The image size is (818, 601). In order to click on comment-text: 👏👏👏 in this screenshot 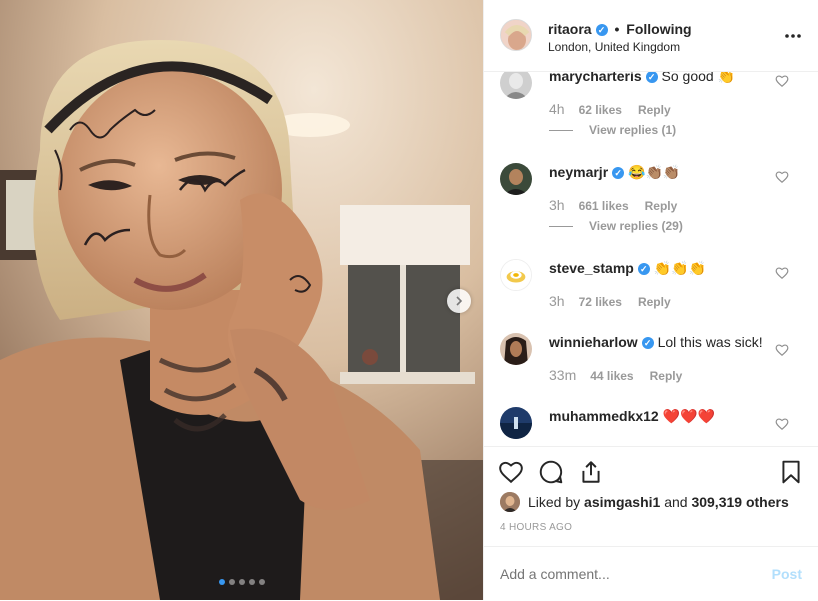, I will do `click(680, 268)`.